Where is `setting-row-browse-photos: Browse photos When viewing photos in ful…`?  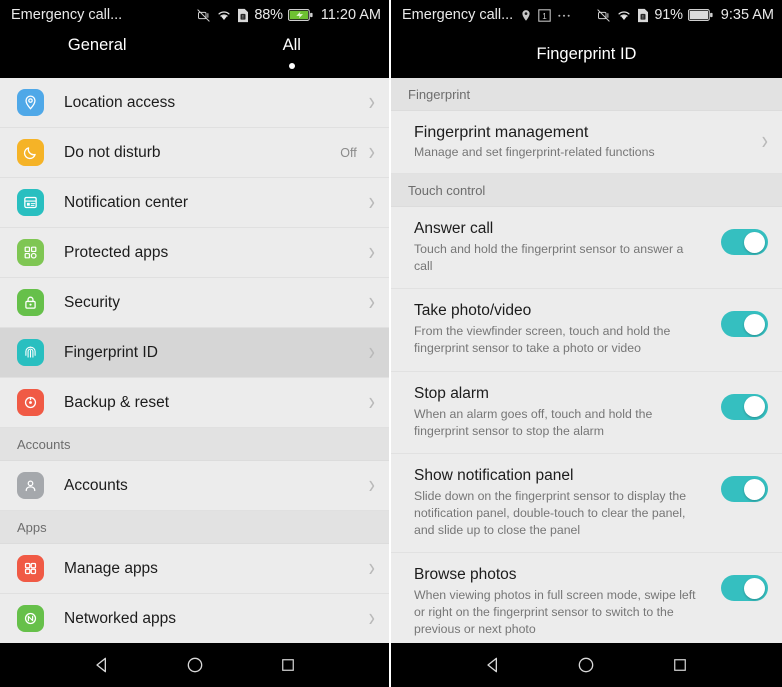
setting-row-browse-photos: Browse photos When viewing photos in ful… is located at coordinates (586, 598).